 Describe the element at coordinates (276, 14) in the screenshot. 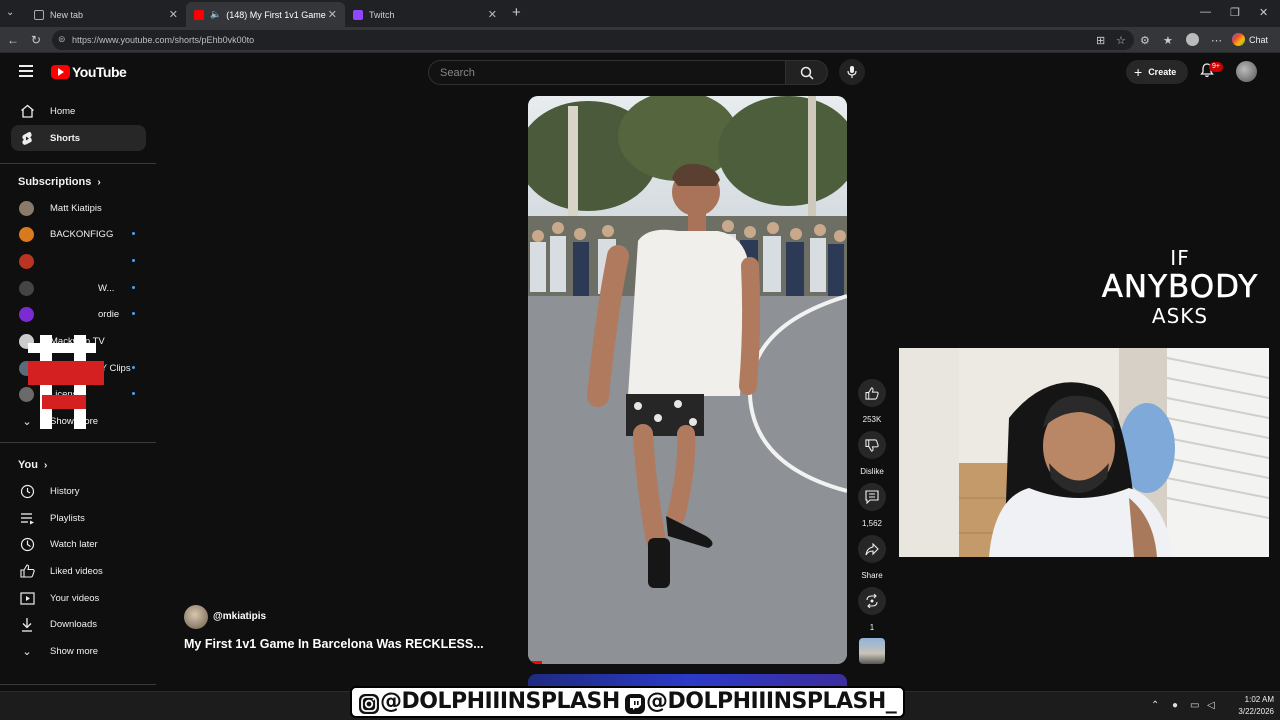

I see `tab-title: (148) My First 1v1 Game In Ba` at that location.